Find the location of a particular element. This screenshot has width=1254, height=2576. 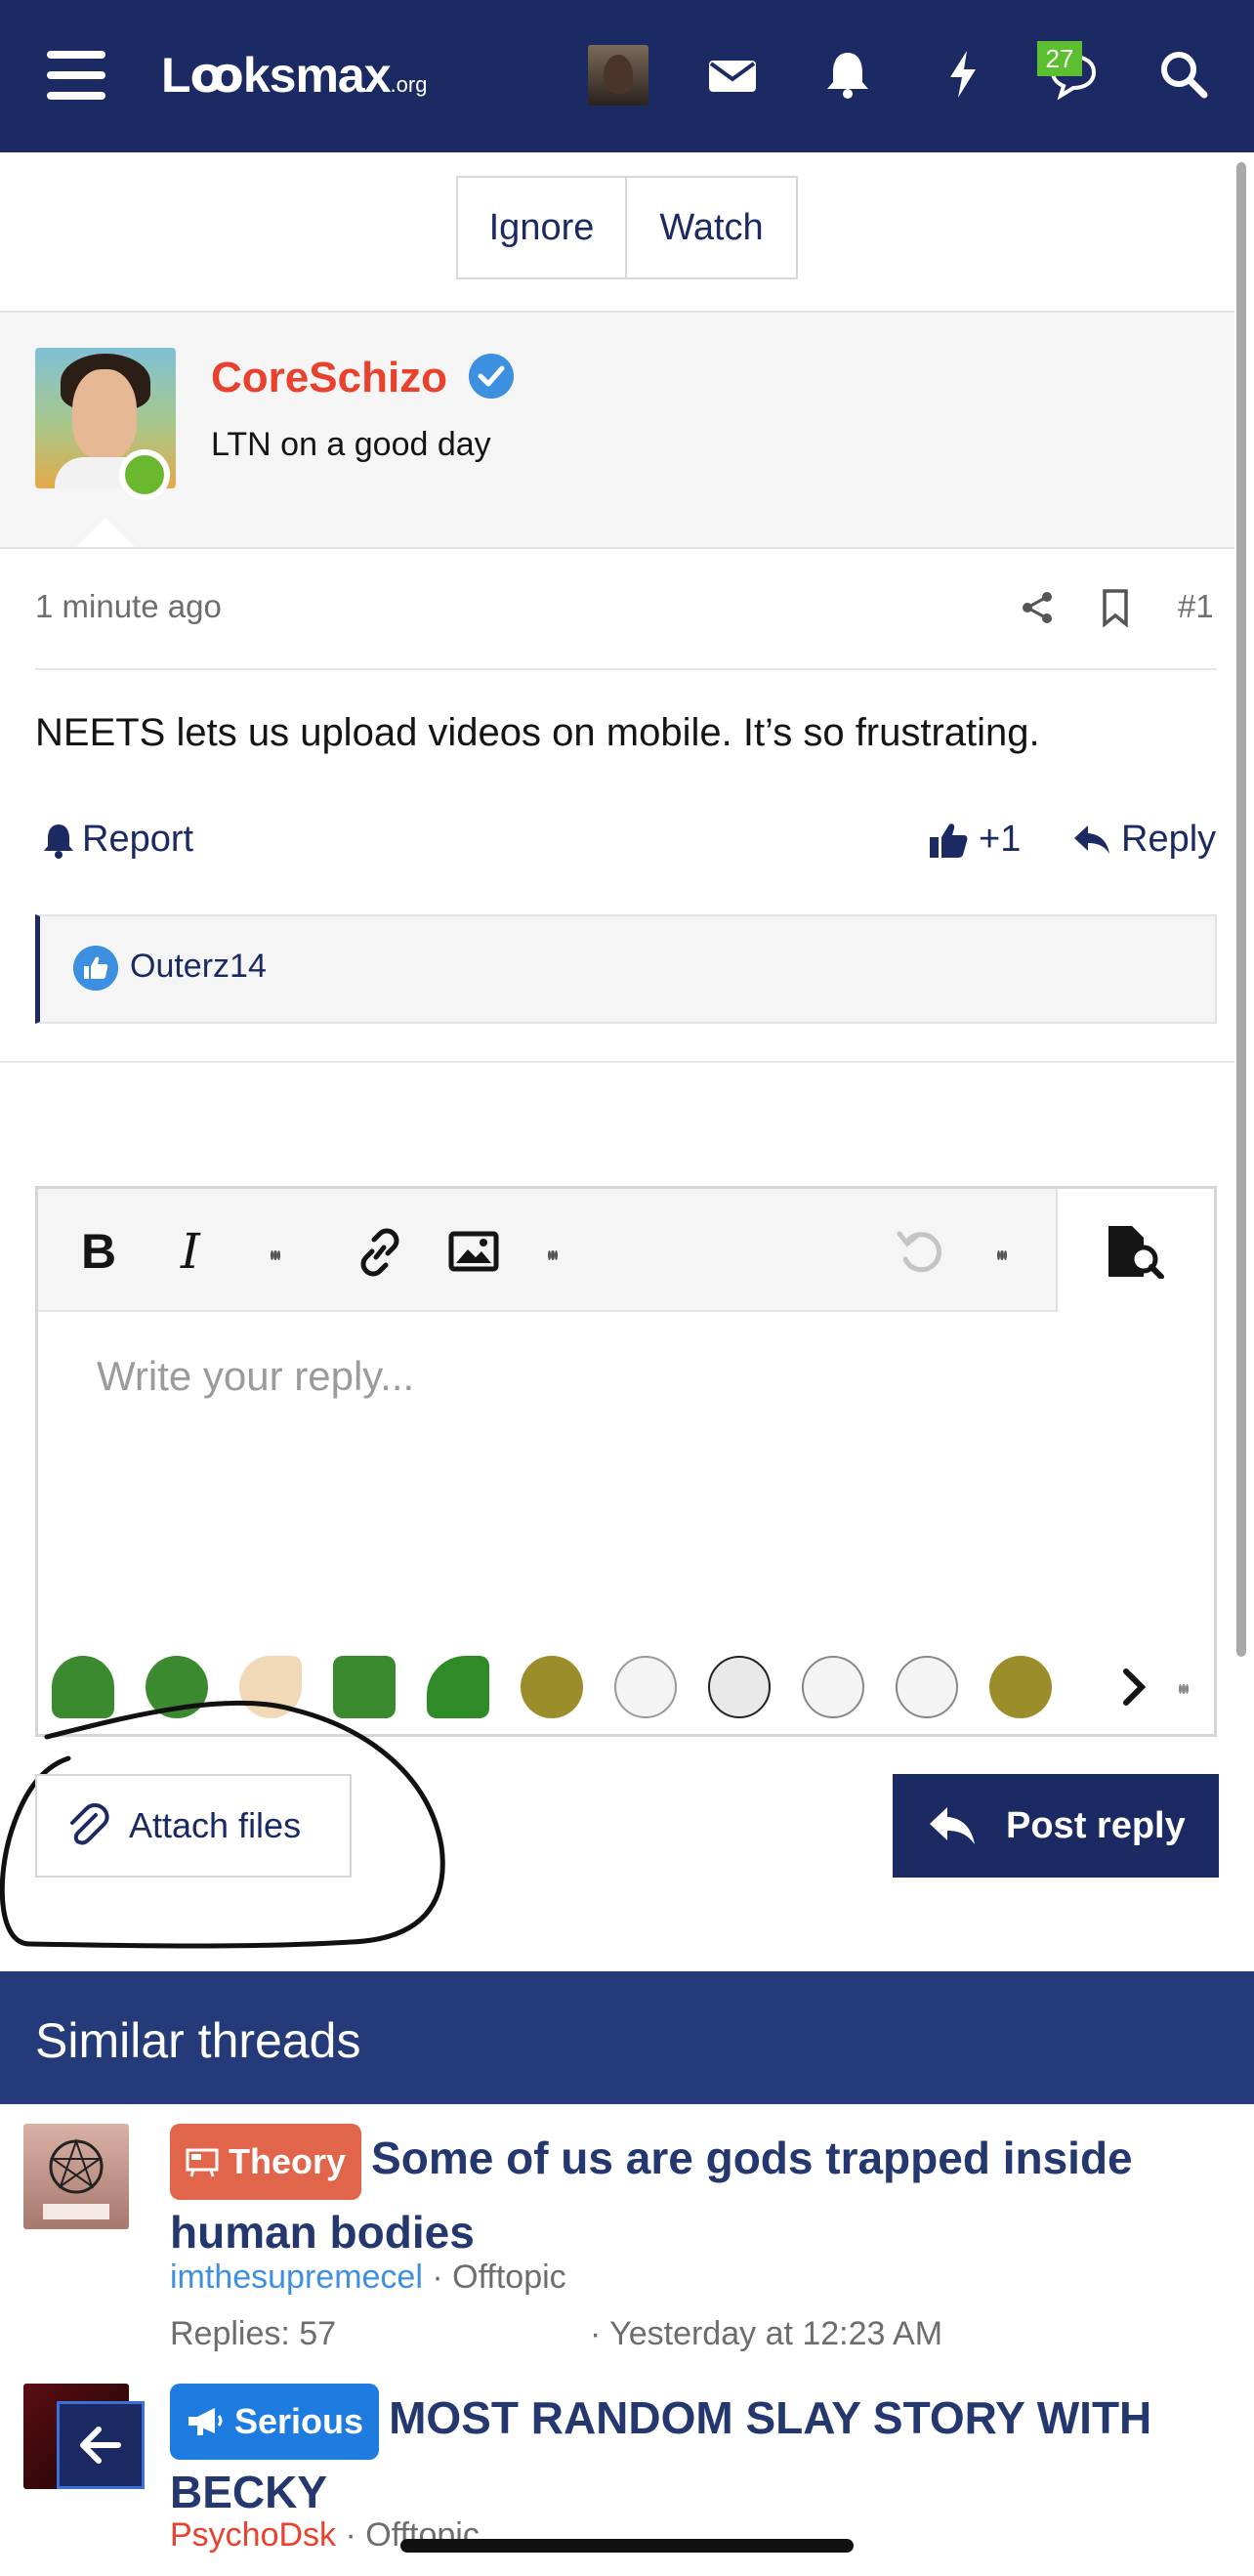

back-button is located at coordinates (101, 2445).